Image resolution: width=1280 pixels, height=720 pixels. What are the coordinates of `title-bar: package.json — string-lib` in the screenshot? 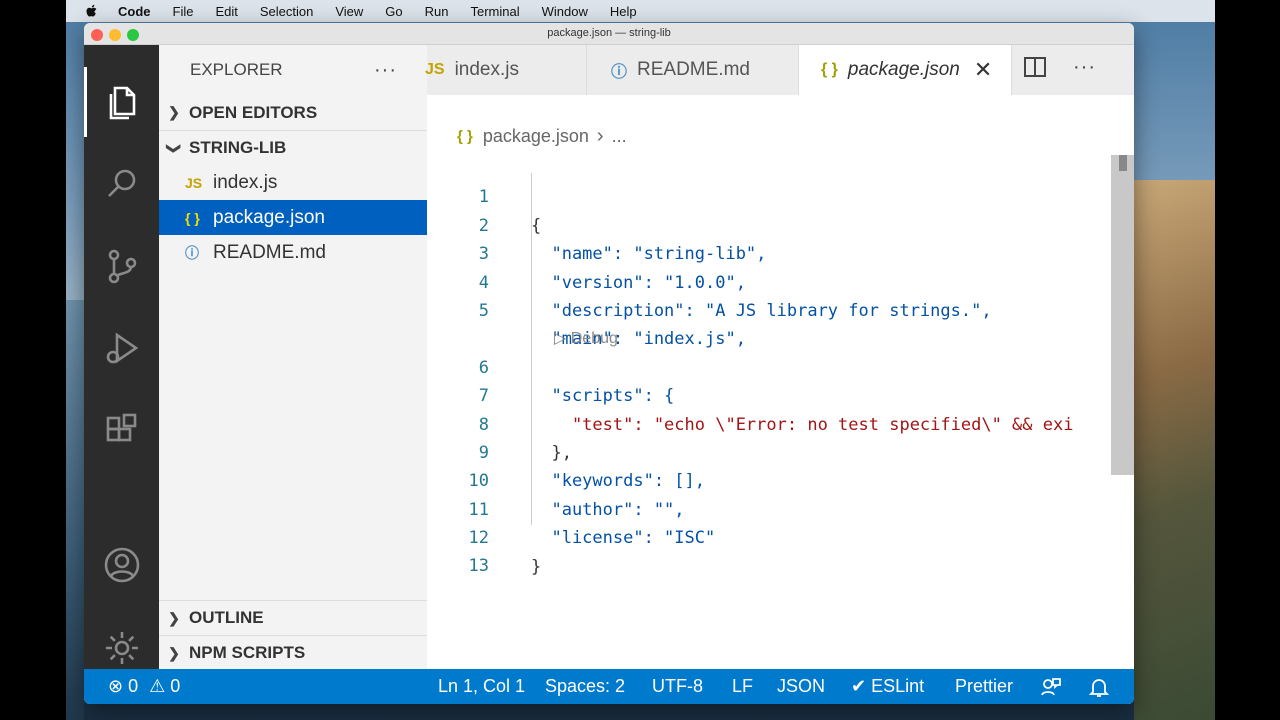 It's located at (609, 34).